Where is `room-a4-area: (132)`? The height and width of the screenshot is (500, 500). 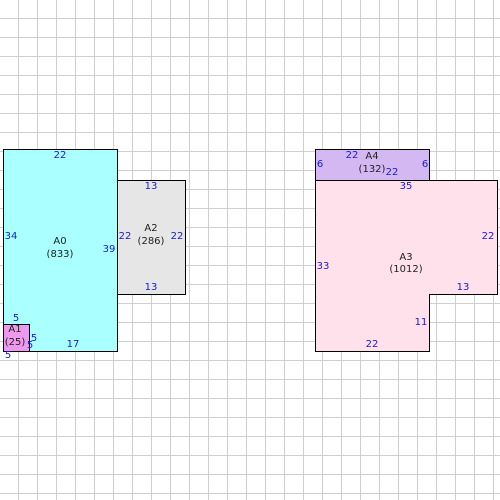 room-a4-area: (132) is located at coordinates (372, 169).